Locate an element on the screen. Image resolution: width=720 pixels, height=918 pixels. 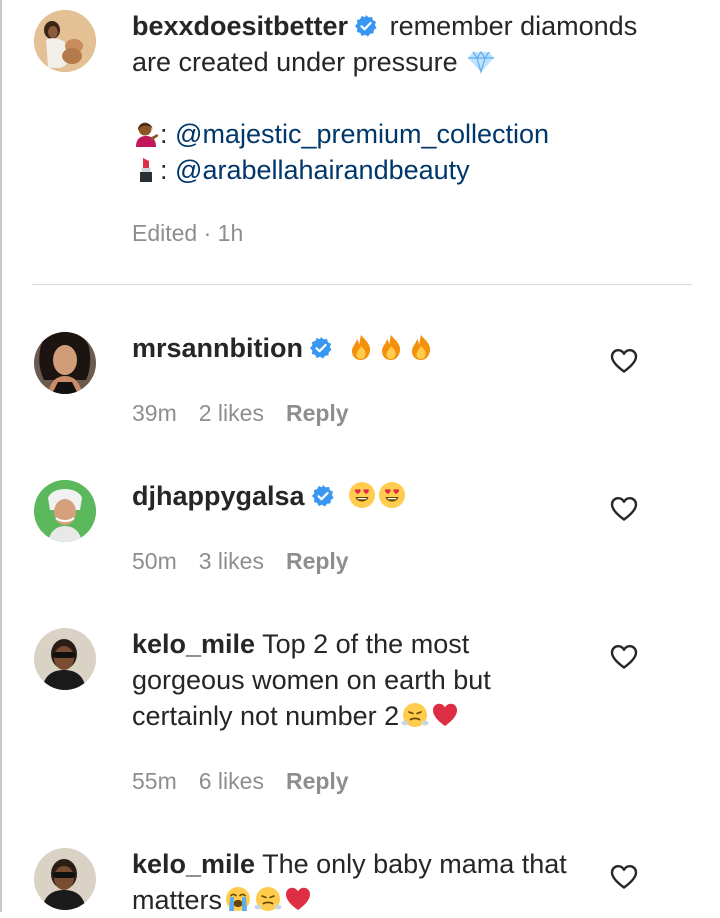
comment-meta: 50m 3 likes Reply is located at coordinates (251, 561).